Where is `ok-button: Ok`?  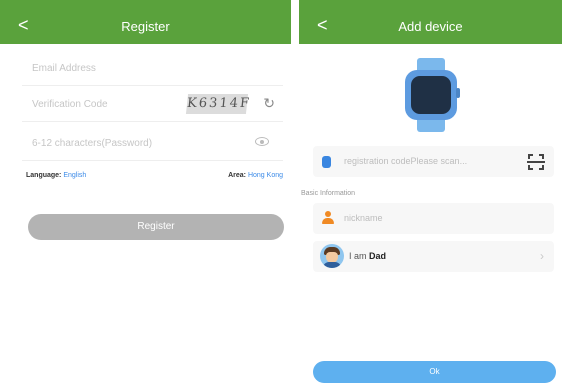 ok-button: Ok is located at coordinates (434, 372).